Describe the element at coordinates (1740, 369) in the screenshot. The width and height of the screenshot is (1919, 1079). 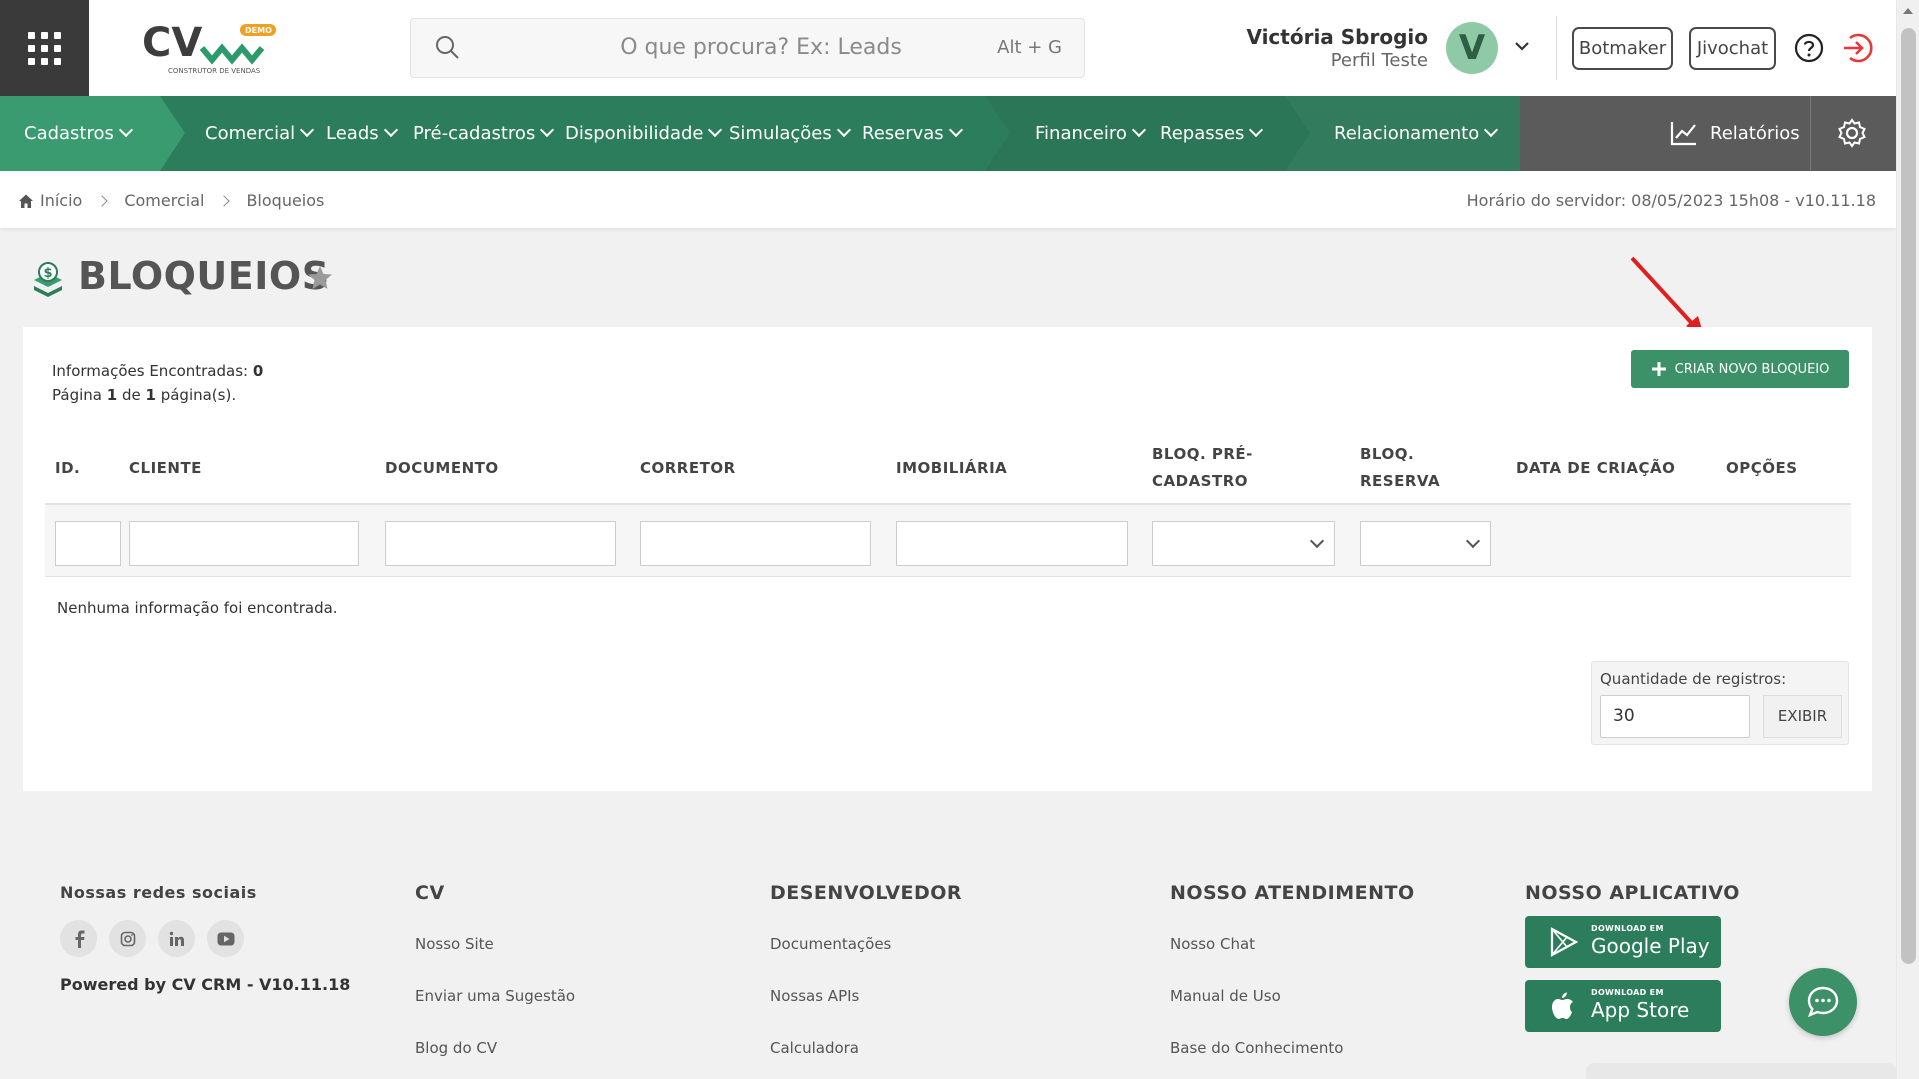
I see `create-block-button: CRIAR NOVO BLOQUEIO` at that location.